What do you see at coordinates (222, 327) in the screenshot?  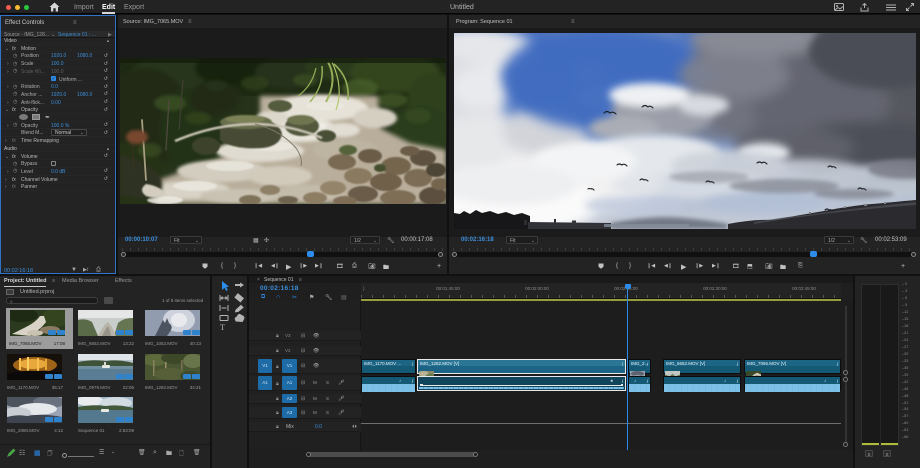 I see `svg-text: T` at bounding box center [222, 327].